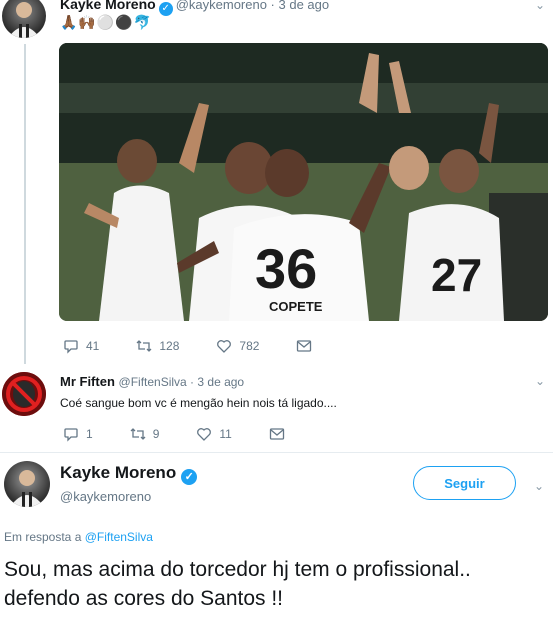 The width and height of the screenshot is (553, 625). I want to click on author-name: Kayke Moreno ✓, so click(130, 474).